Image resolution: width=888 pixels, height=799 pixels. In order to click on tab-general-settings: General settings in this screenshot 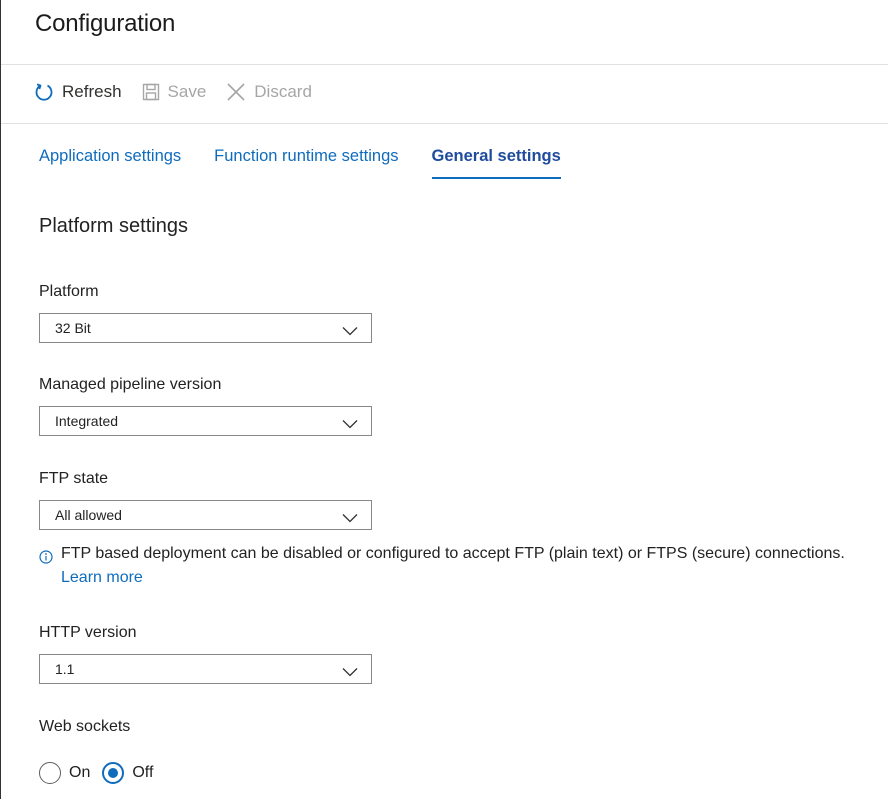, I will do `click(496, 163)`.